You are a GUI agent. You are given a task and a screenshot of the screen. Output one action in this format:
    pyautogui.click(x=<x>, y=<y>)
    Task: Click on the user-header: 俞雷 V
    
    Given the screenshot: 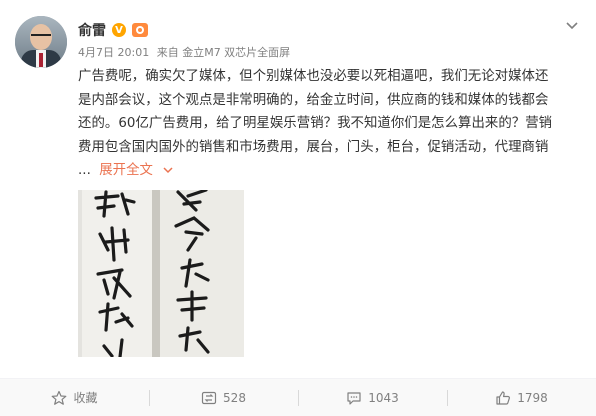 What is the action you would take?
    pyautogui.click(x=113, y=30)
    